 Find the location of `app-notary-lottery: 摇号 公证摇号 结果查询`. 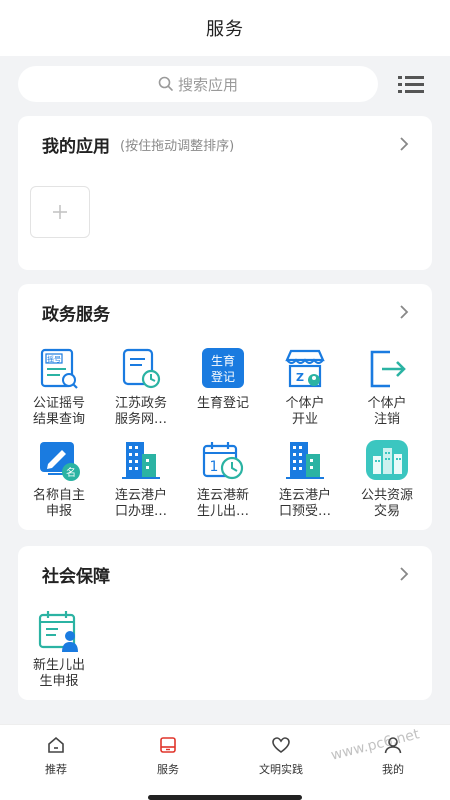

app-notary-lottery: 摇号 公证摇号 结果查询 is located at coordinates (59, 387).